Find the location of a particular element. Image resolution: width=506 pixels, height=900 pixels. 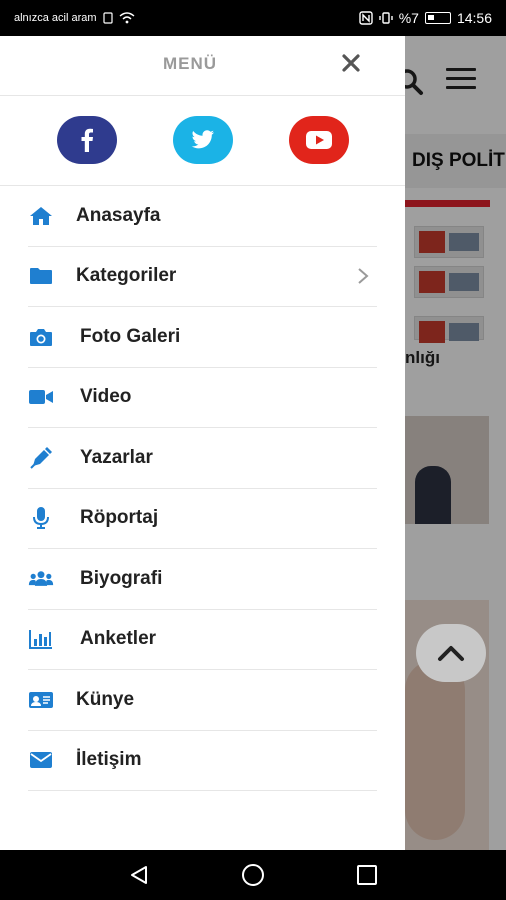

menu-item-anketler: Anketler is located at coordinates (202, 640).